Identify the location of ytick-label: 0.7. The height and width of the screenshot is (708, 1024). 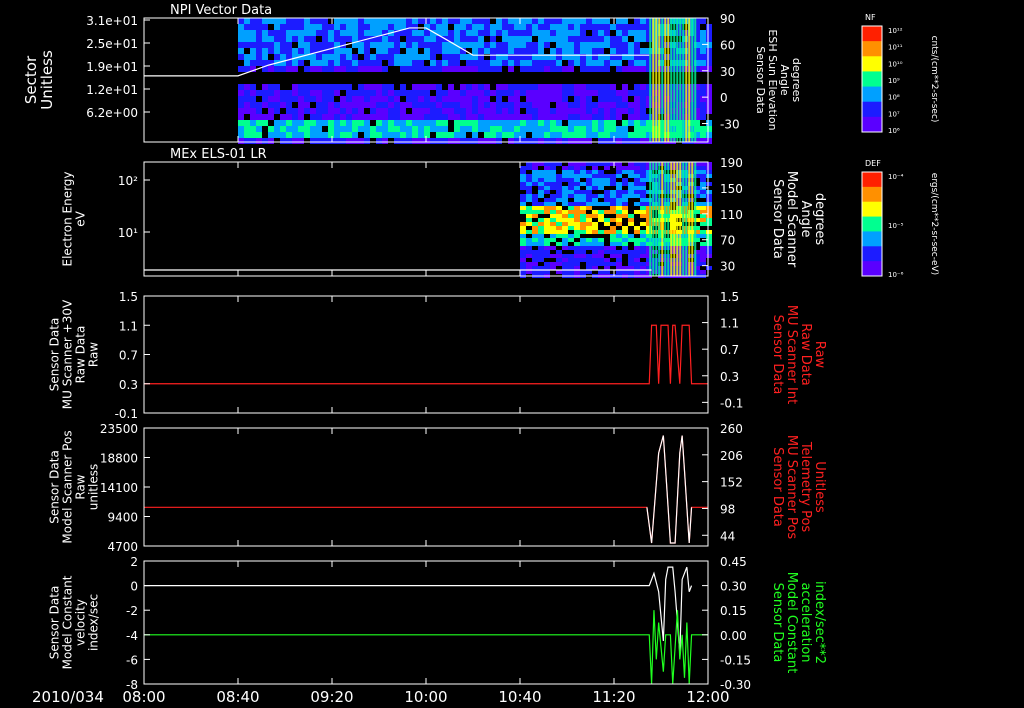
(128, 356).